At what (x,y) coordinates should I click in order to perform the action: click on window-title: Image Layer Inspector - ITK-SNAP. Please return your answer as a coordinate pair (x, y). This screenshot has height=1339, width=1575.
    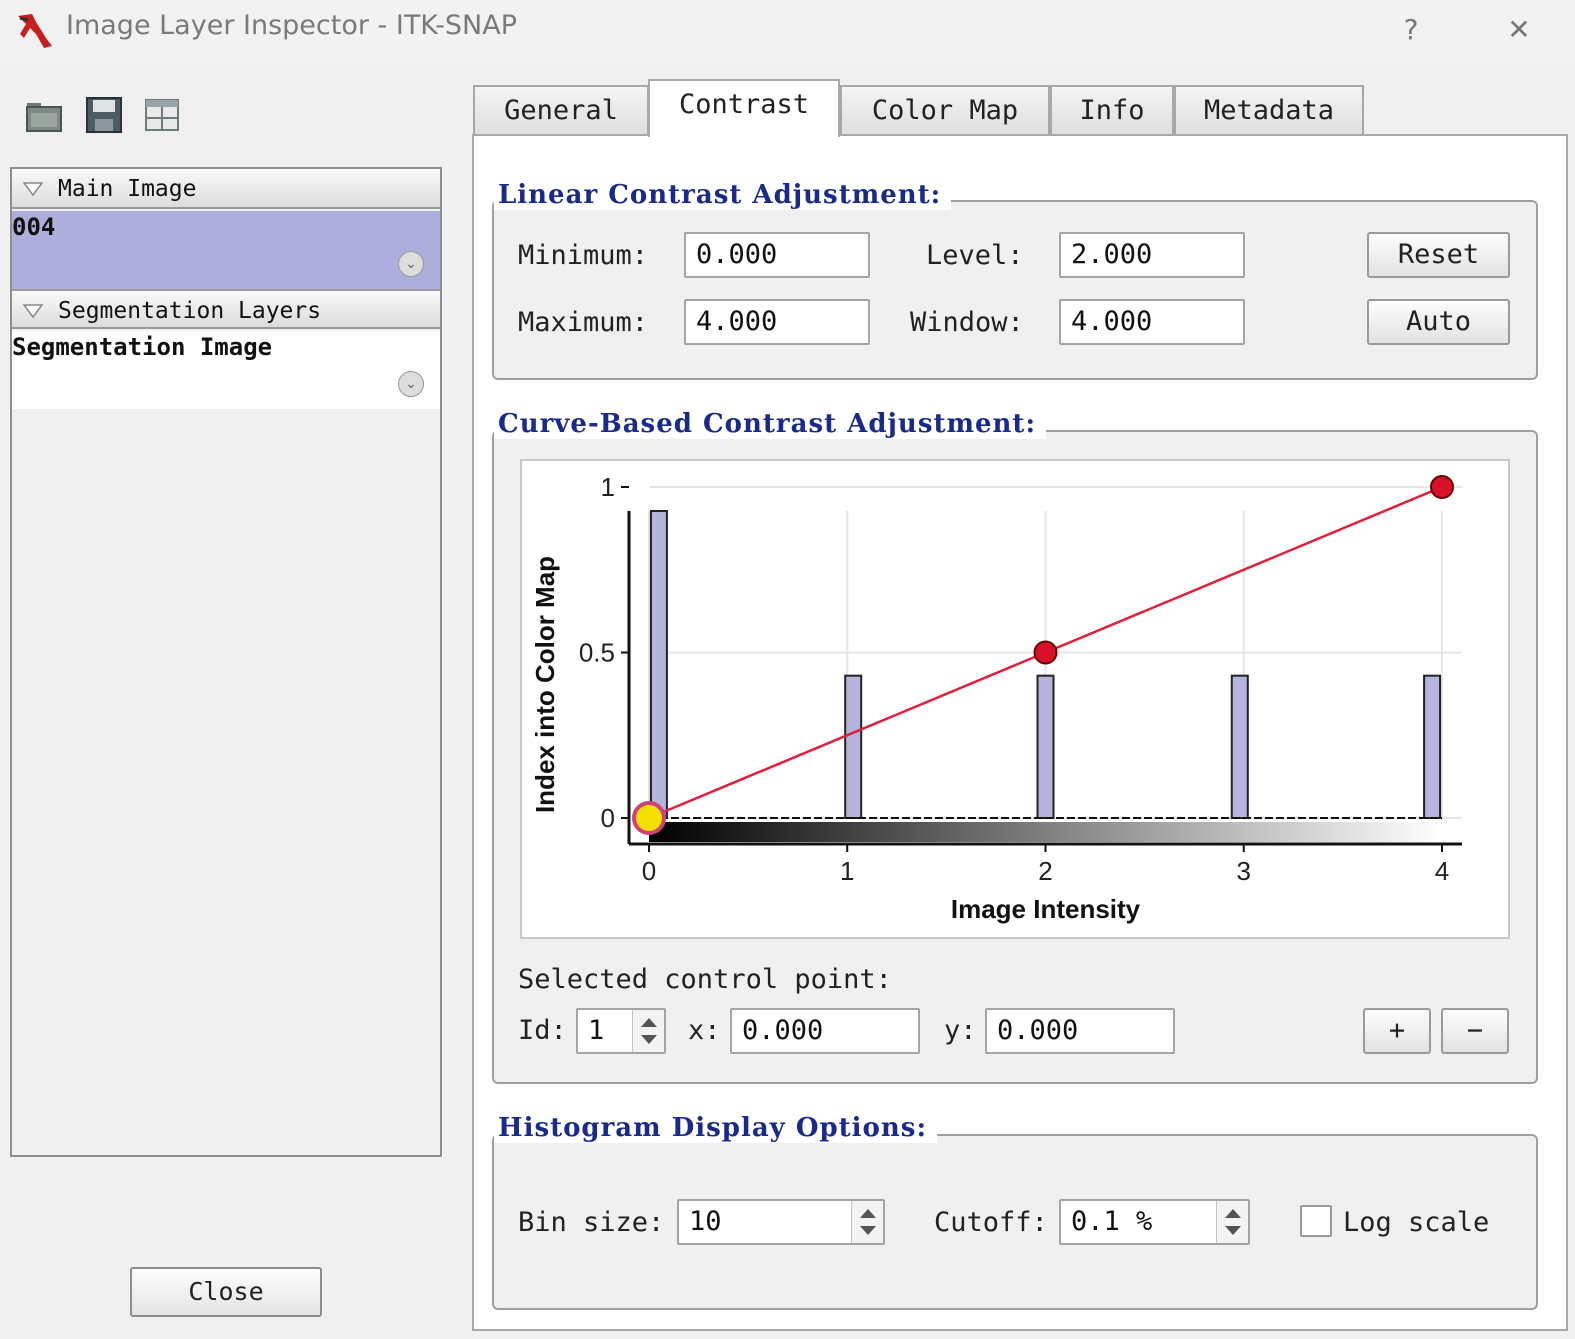
    Looking at the image, I should click on (292, 25).